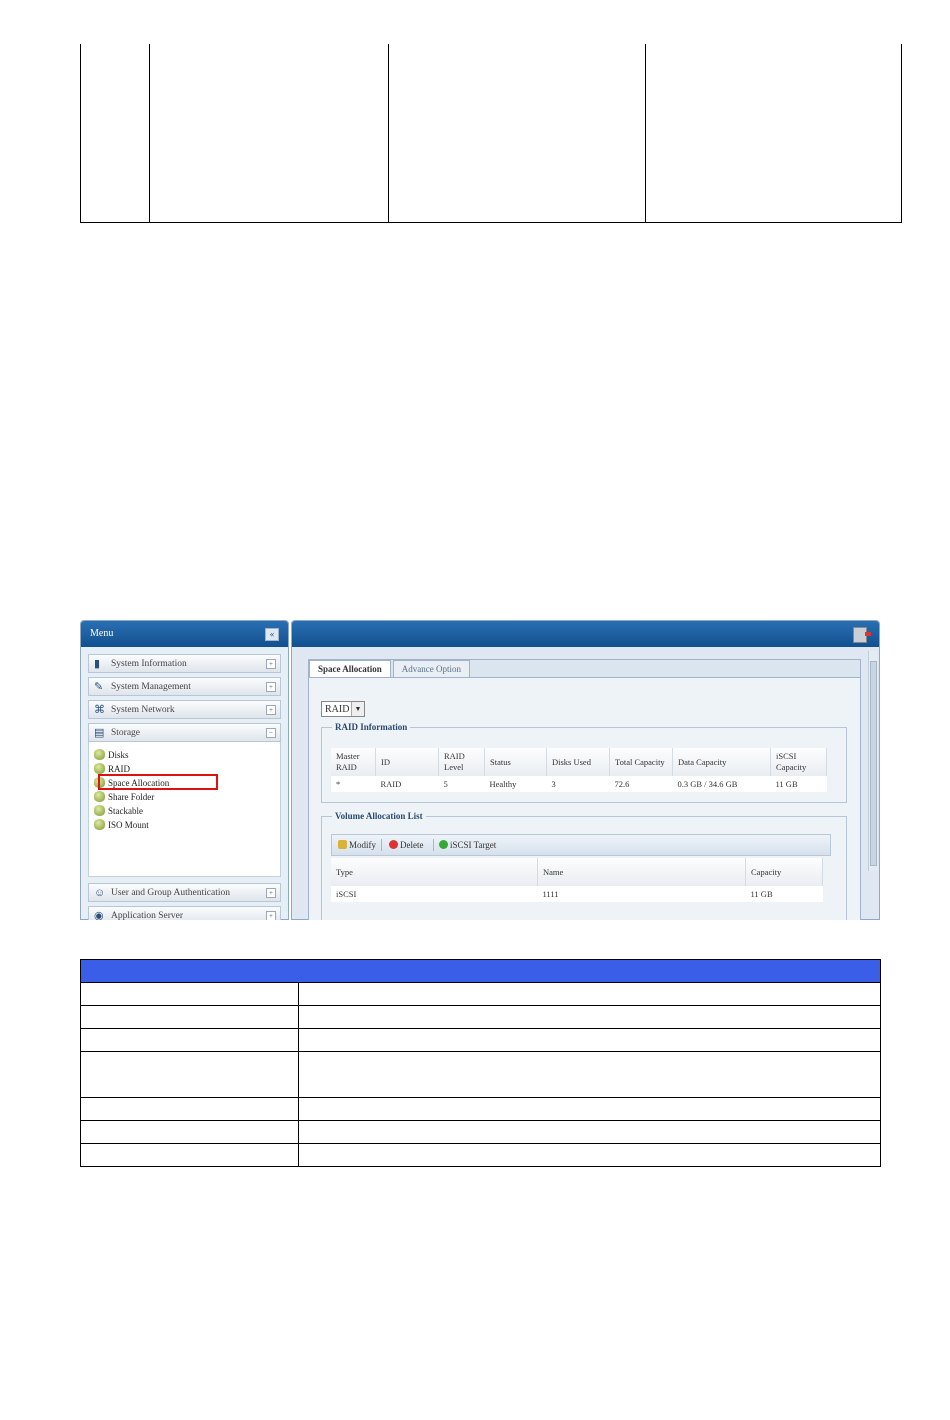 The width and height of the screenshot is (950, 1420). I want to click on highlight-box, so click(158, 782).